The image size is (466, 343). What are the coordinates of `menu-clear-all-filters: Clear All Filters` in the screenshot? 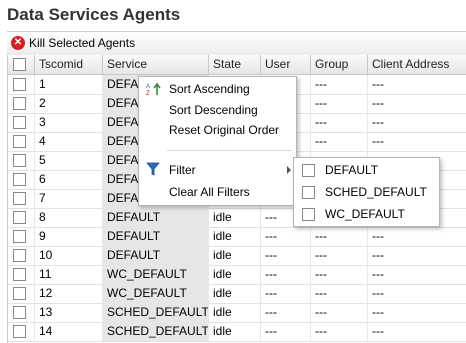 It's located at (209, 192).